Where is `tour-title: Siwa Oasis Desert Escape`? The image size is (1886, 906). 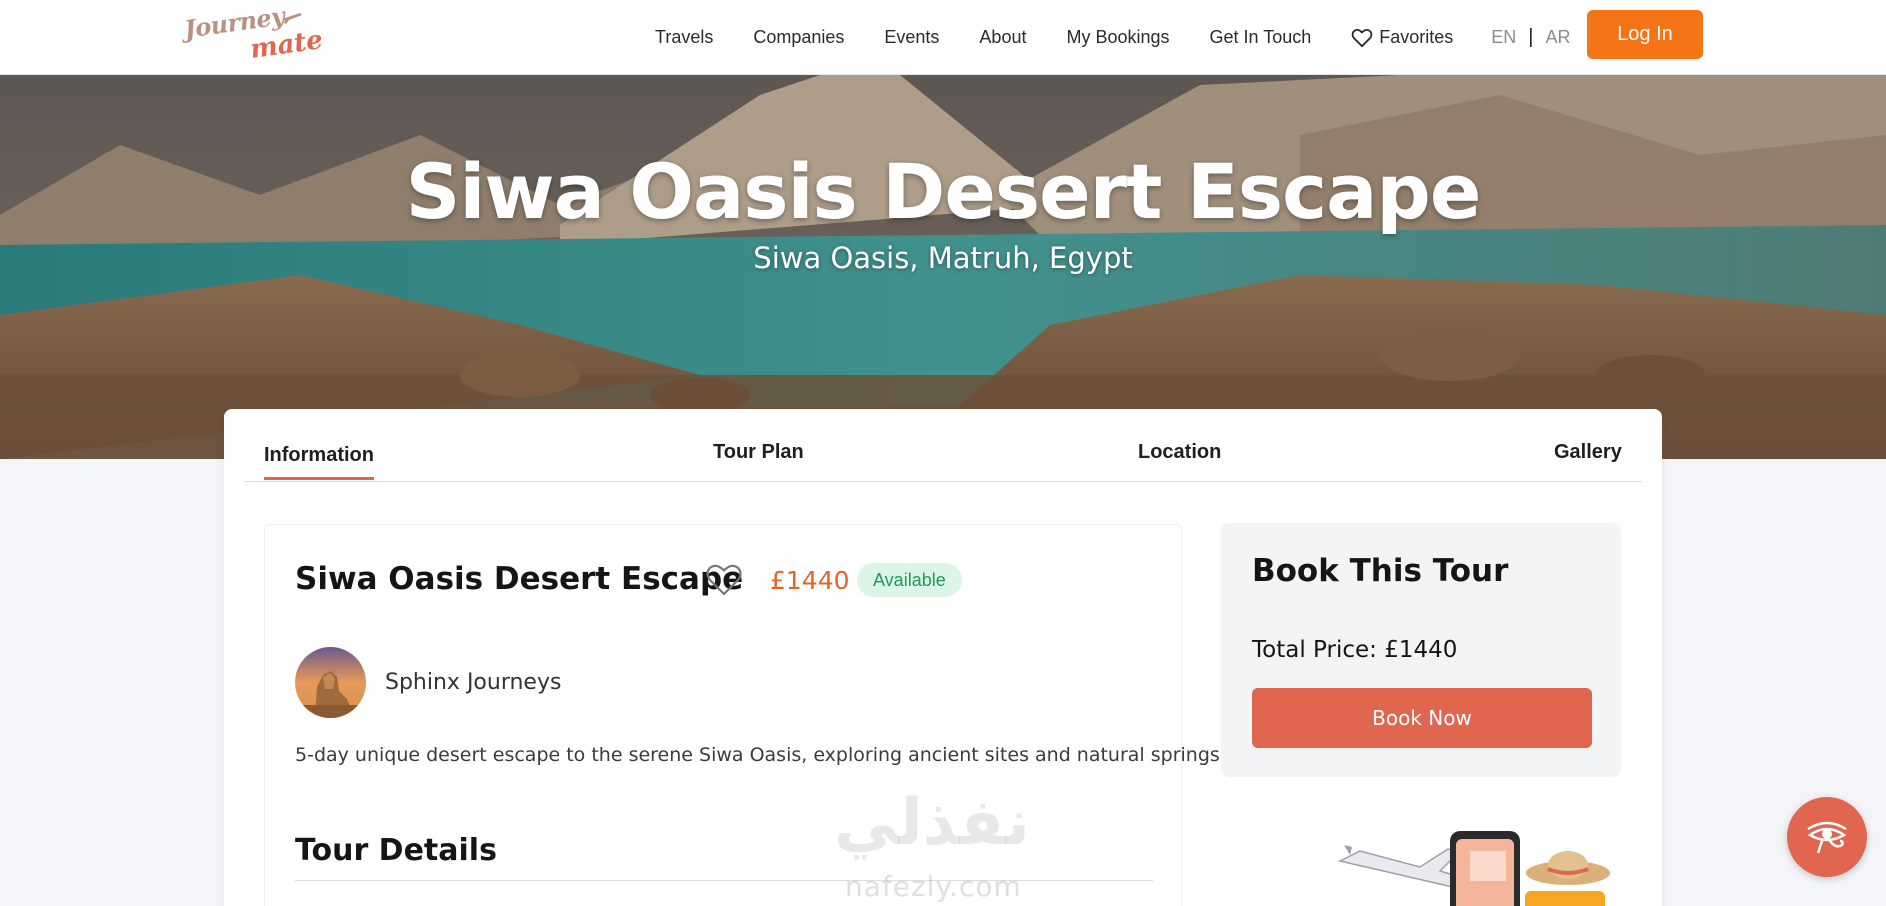 tour-title: Siwa Oasis Desert Escape is located at coordinates (519, 579).